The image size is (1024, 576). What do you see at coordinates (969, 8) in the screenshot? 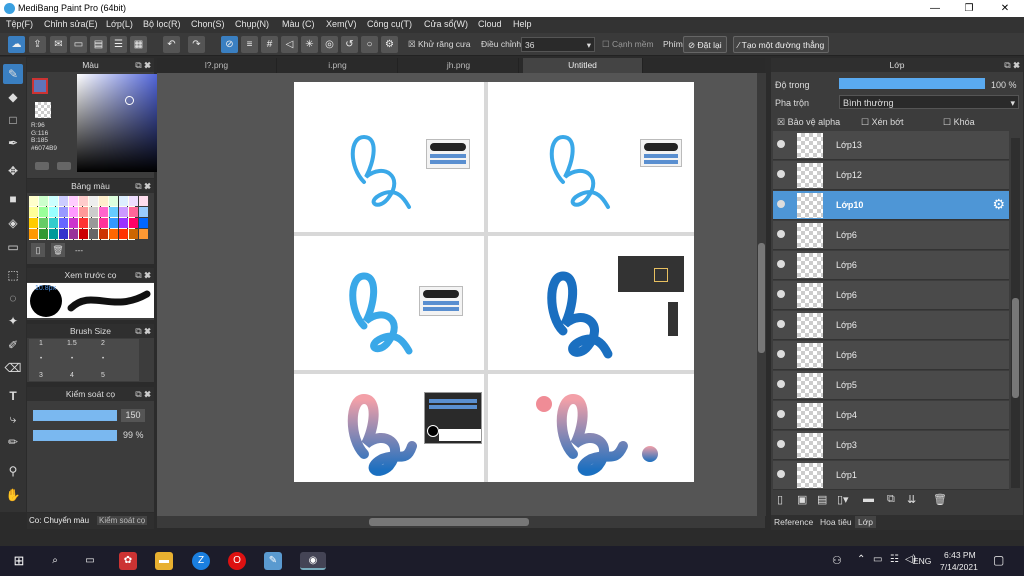
I see `maximize-button: ❐` at bounding box center [969, 8].